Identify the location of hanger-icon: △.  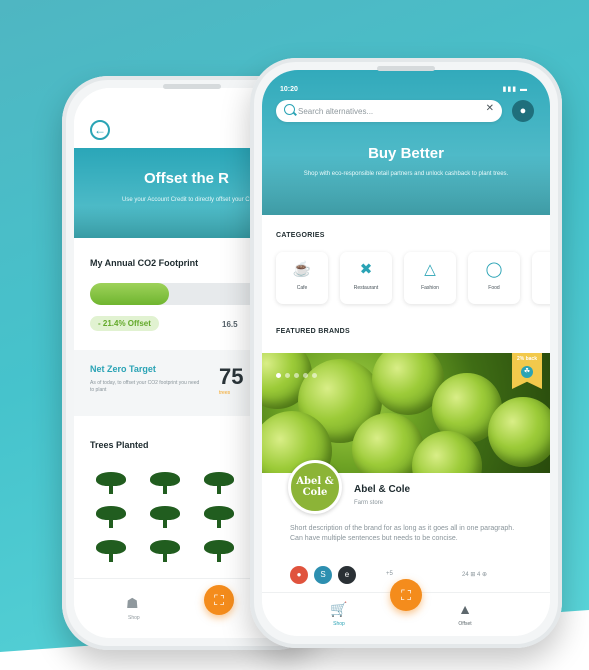
(430, 269).